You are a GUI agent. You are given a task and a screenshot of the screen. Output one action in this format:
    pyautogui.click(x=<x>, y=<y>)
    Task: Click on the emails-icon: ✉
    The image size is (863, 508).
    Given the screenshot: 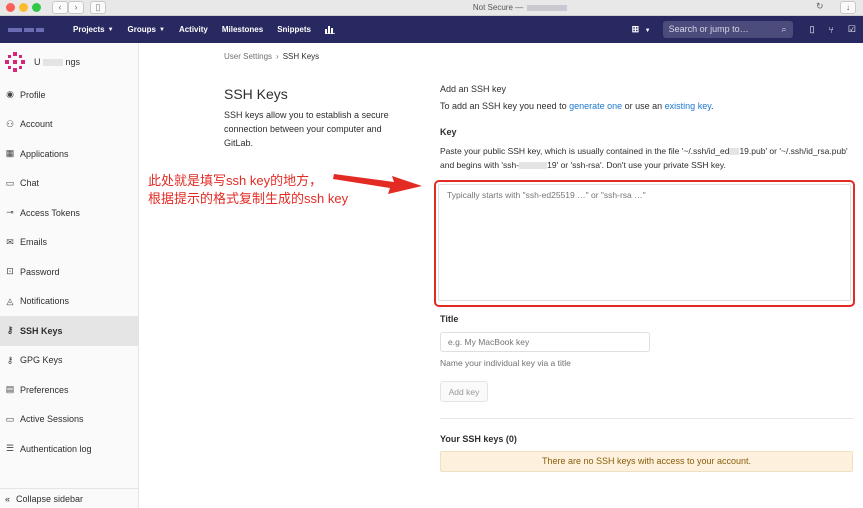 What is the action you would take?
    pyautogui.click(x=10, y=241)
    